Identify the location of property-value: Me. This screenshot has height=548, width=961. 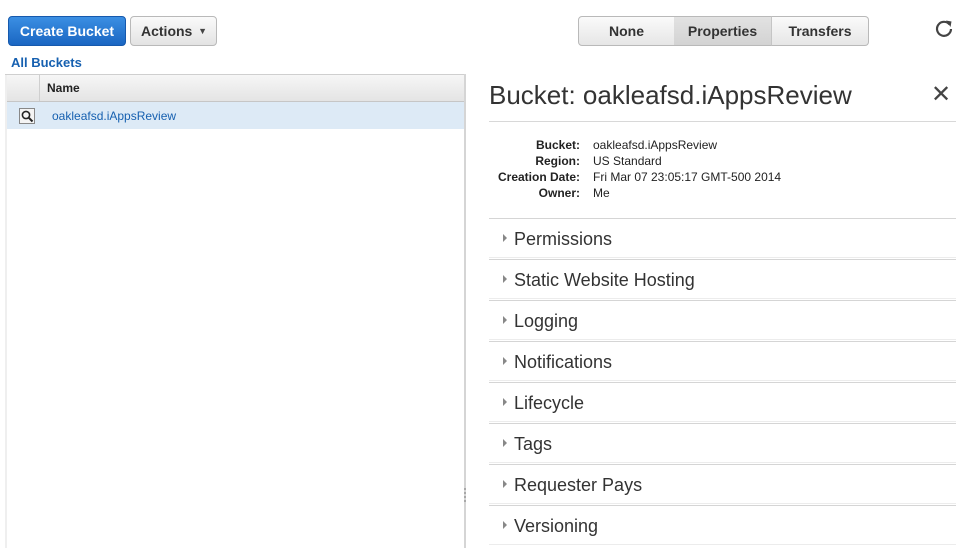
(601, 193).